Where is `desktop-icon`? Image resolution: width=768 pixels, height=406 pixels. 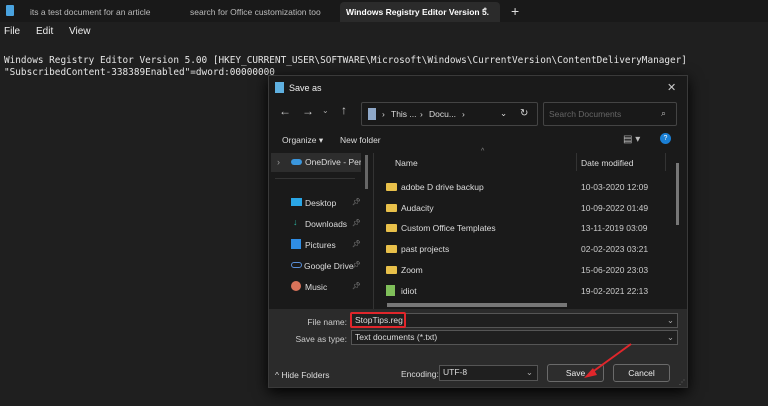 desktop-icon is located at coordinates (296, 202).